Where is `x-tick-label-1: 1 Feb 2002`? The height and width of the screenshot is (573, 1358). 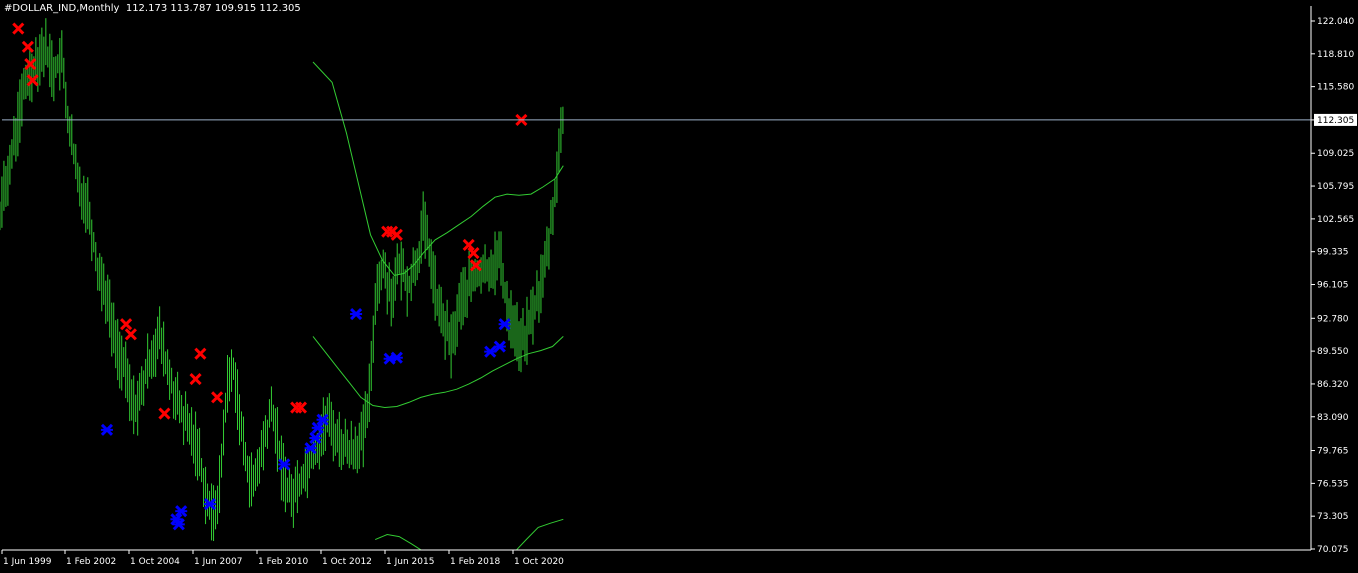
x-tick-label-1: 1 Feb 2002 is located at coordinates (91, 562).